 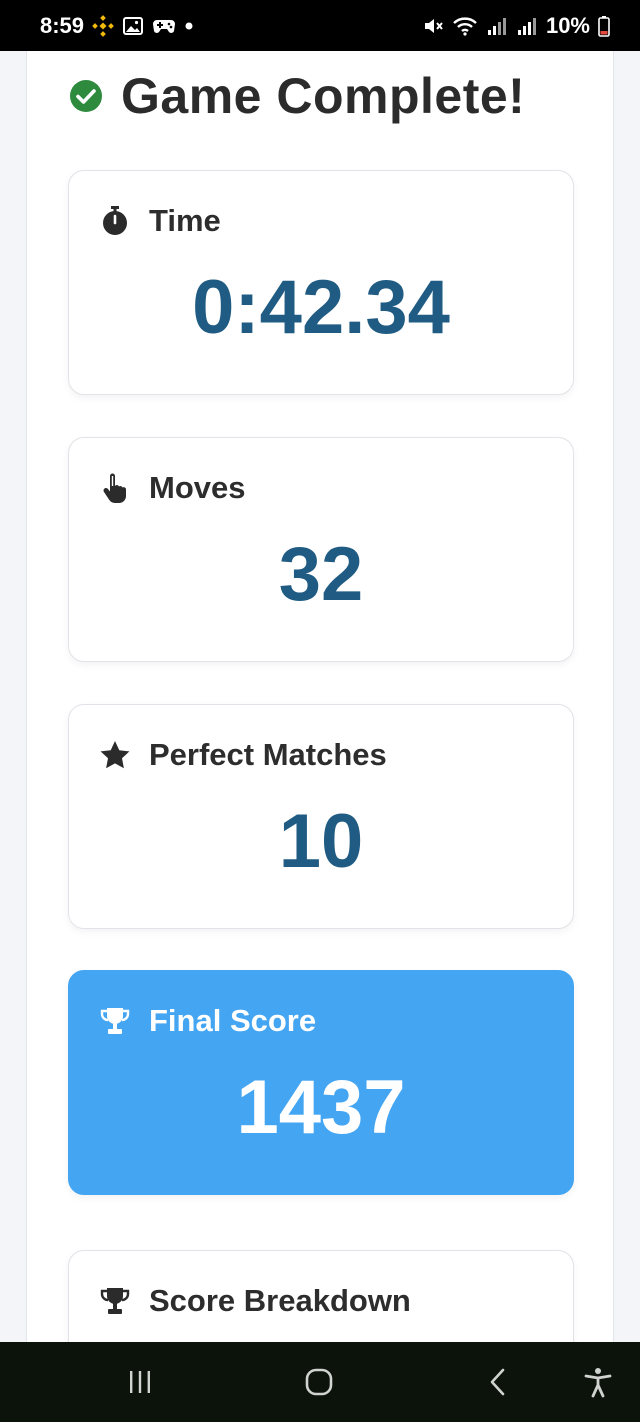 I want to click on status-time: 8:59, so click(x=62, y=25).